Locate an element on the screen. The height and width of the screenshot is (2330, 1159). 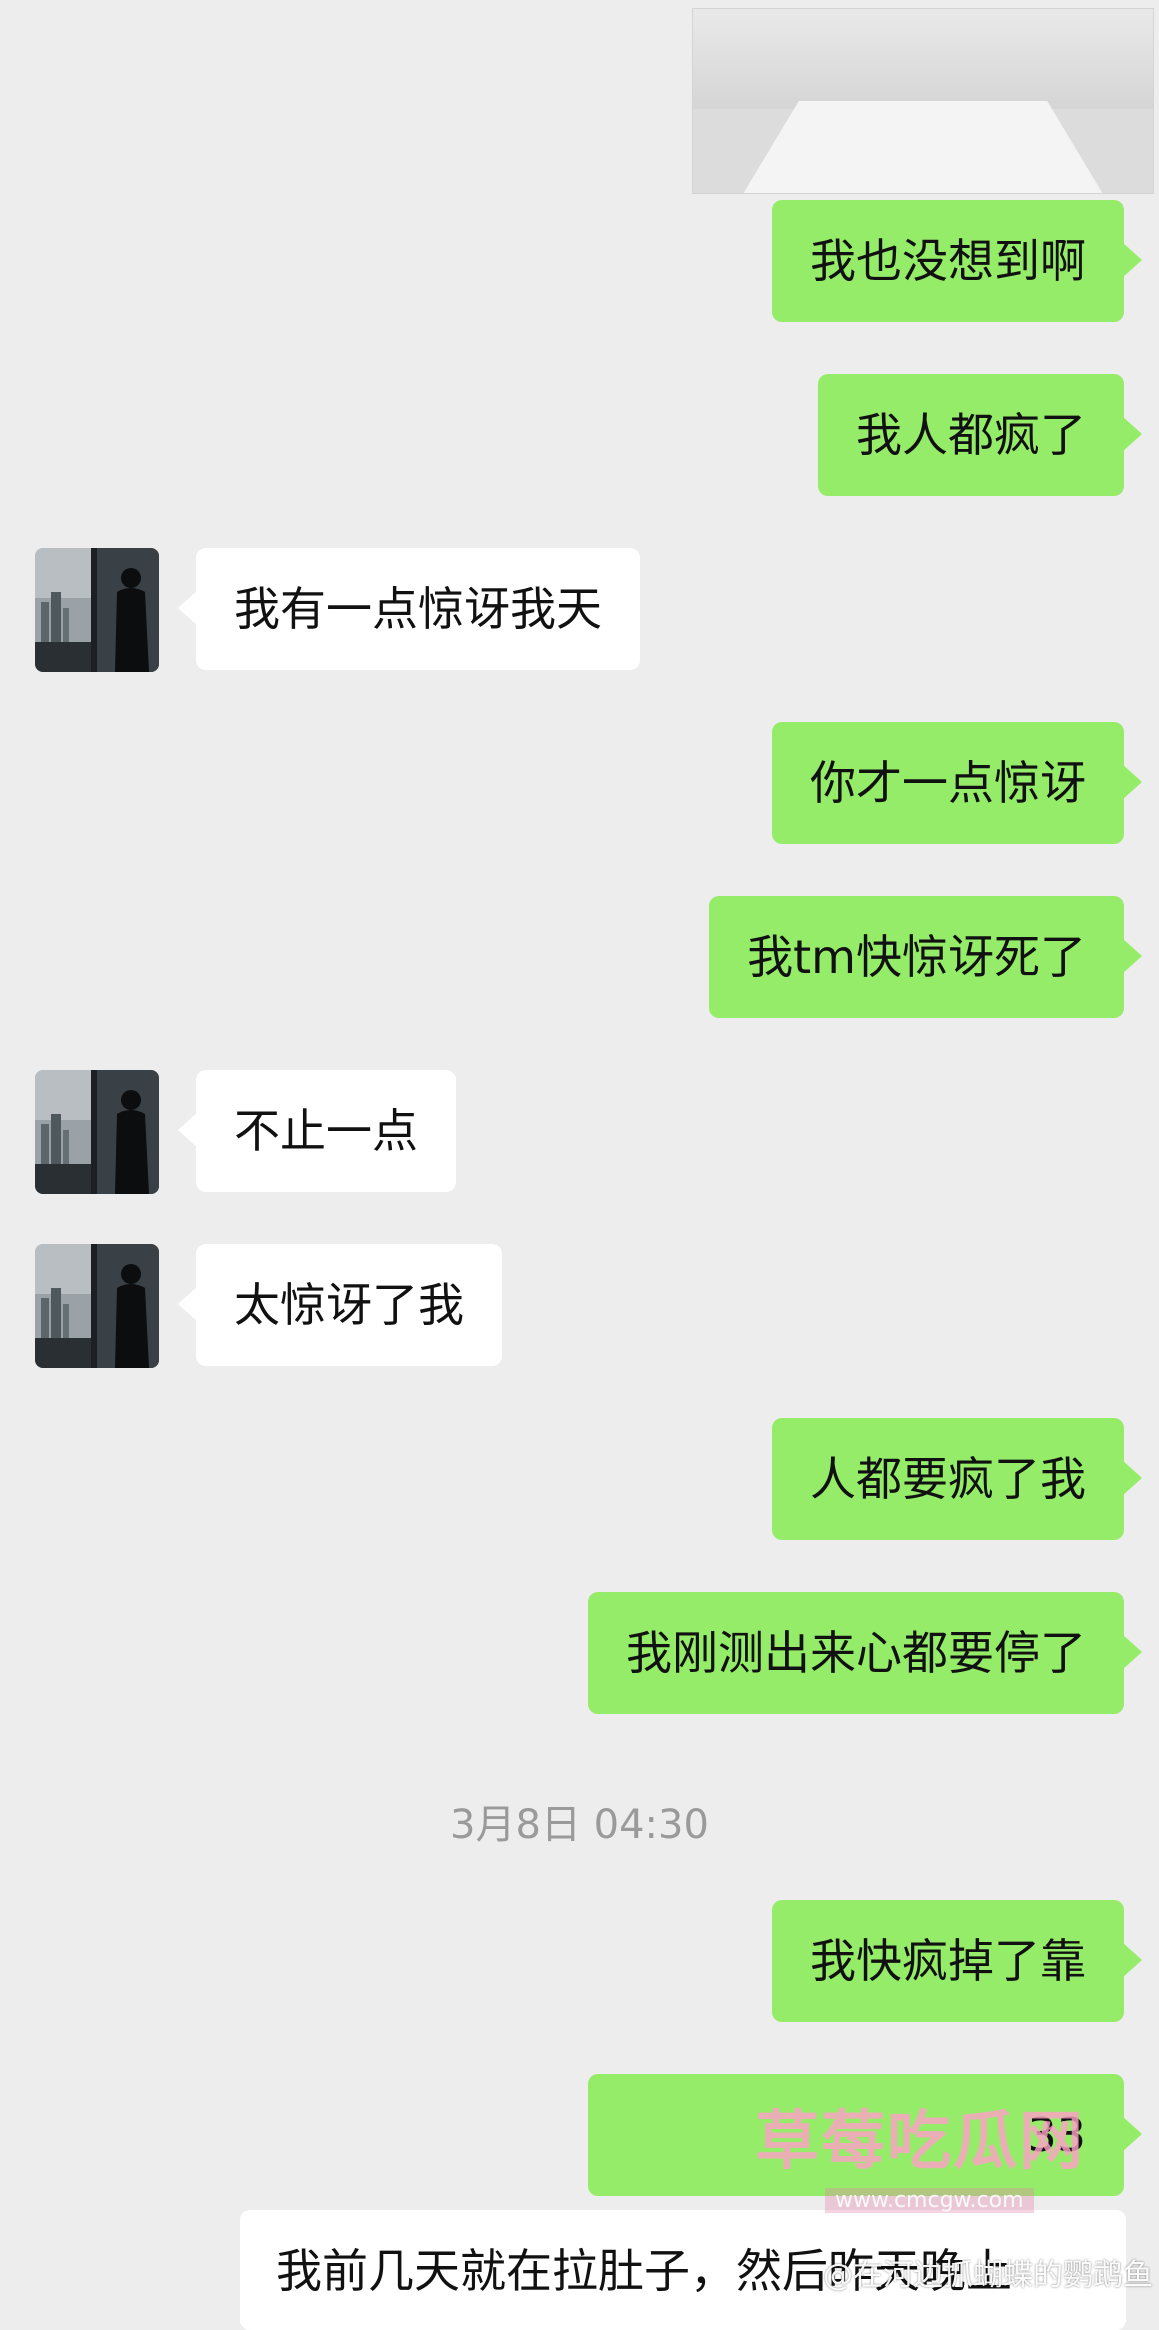
image-message is located at coordinates (923, 101).